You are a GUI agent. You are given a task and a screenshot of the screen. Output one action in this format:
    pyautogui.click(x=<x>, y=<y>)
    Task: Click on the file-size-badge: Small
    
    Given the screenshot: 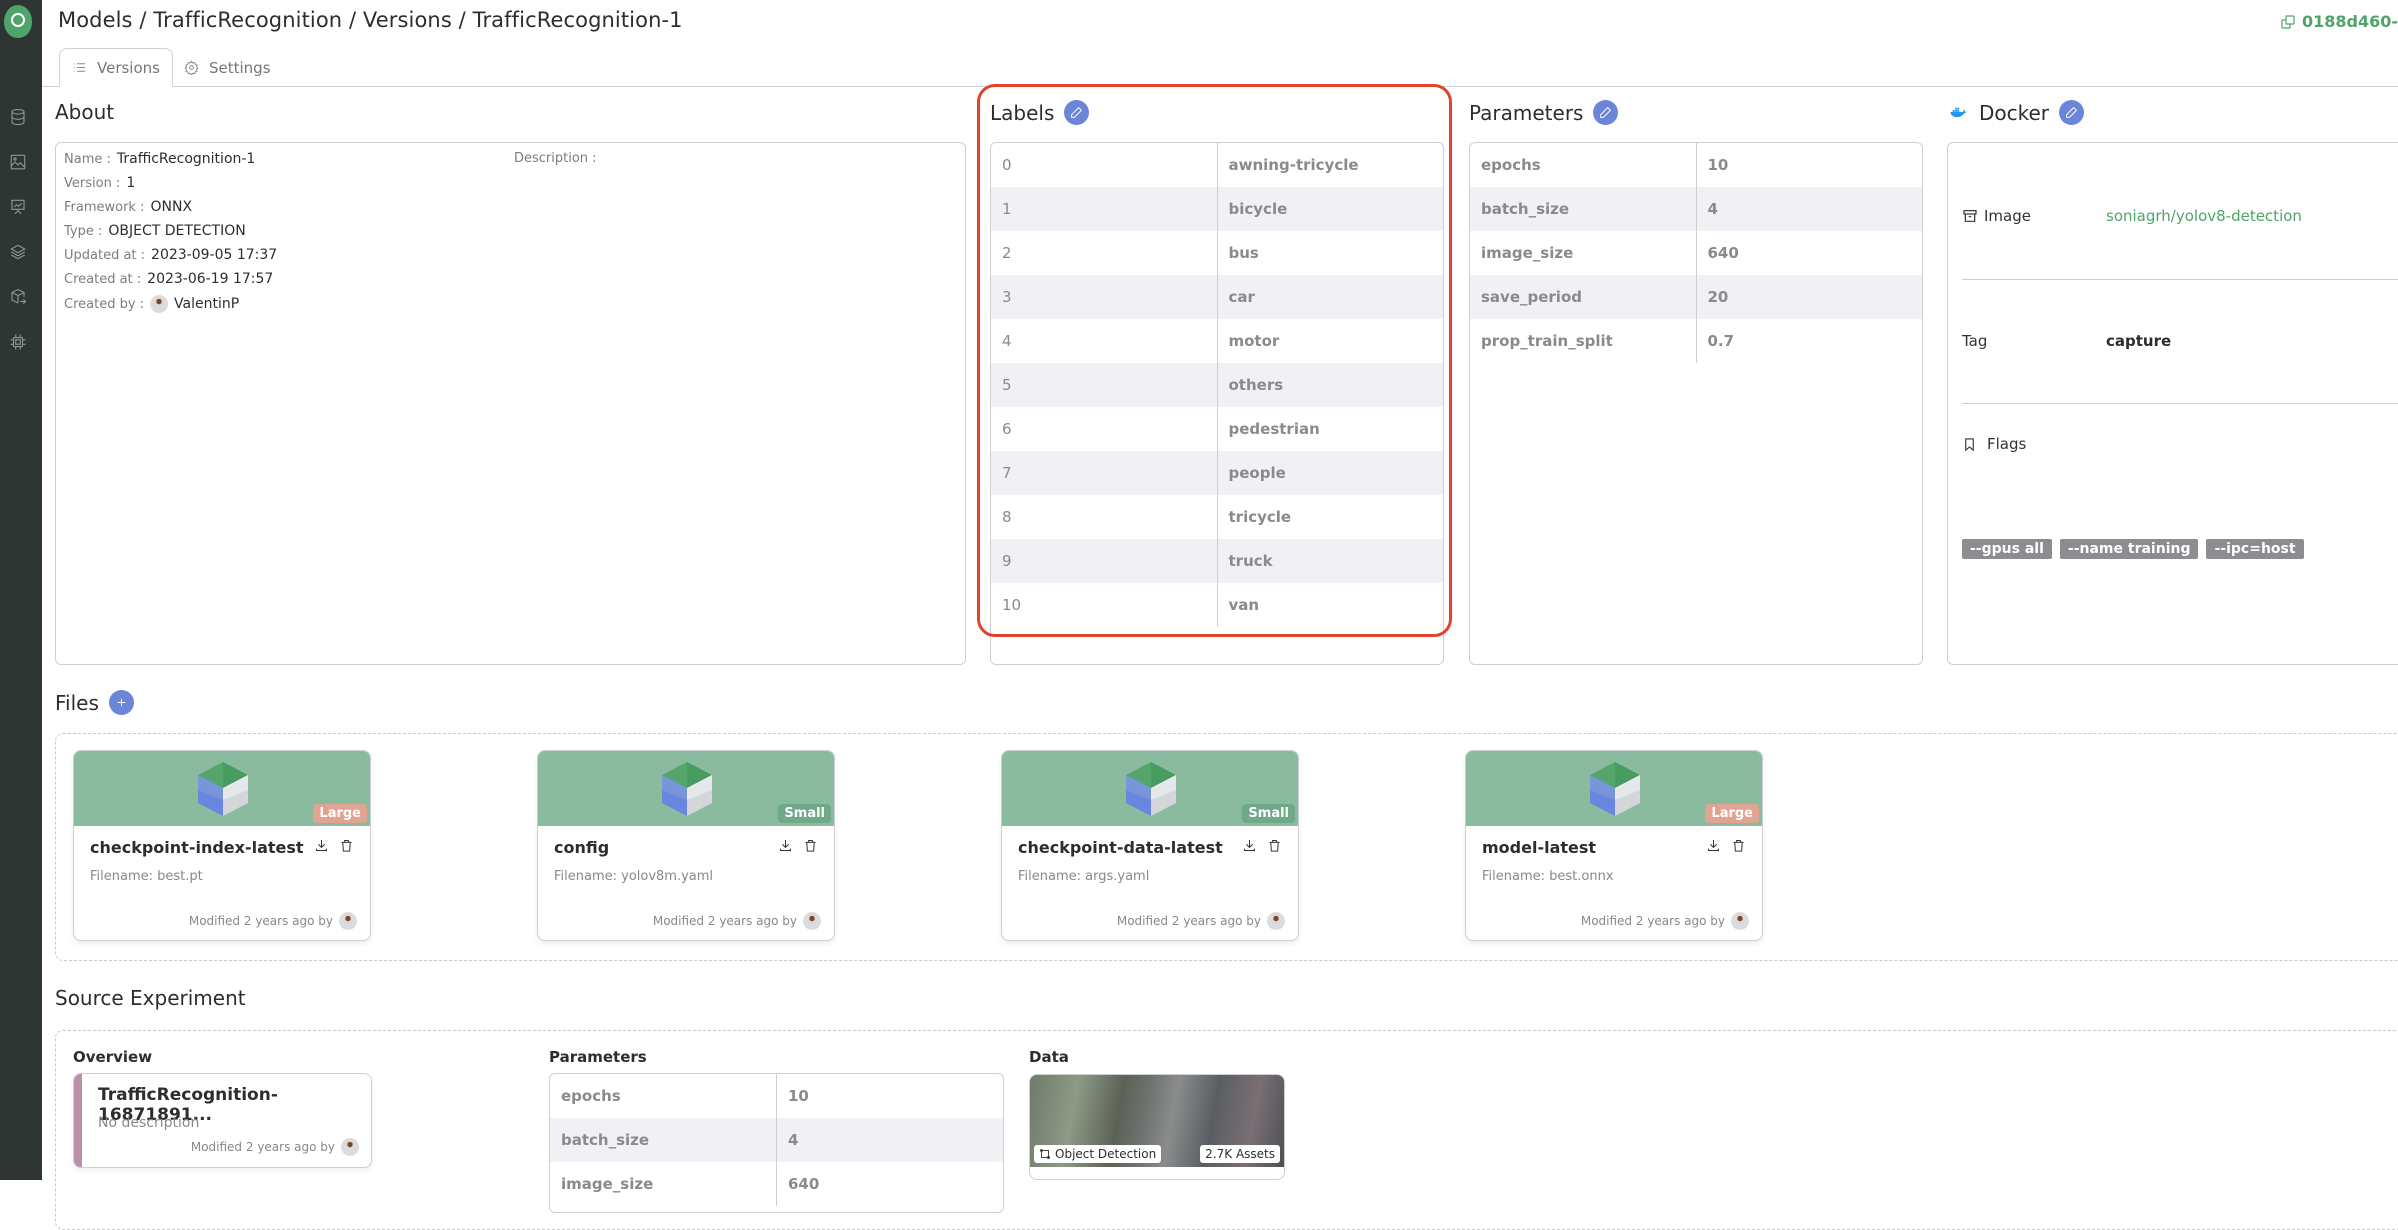 What is the action you would take?
    pyautogui.click(x=804, y=813)
    